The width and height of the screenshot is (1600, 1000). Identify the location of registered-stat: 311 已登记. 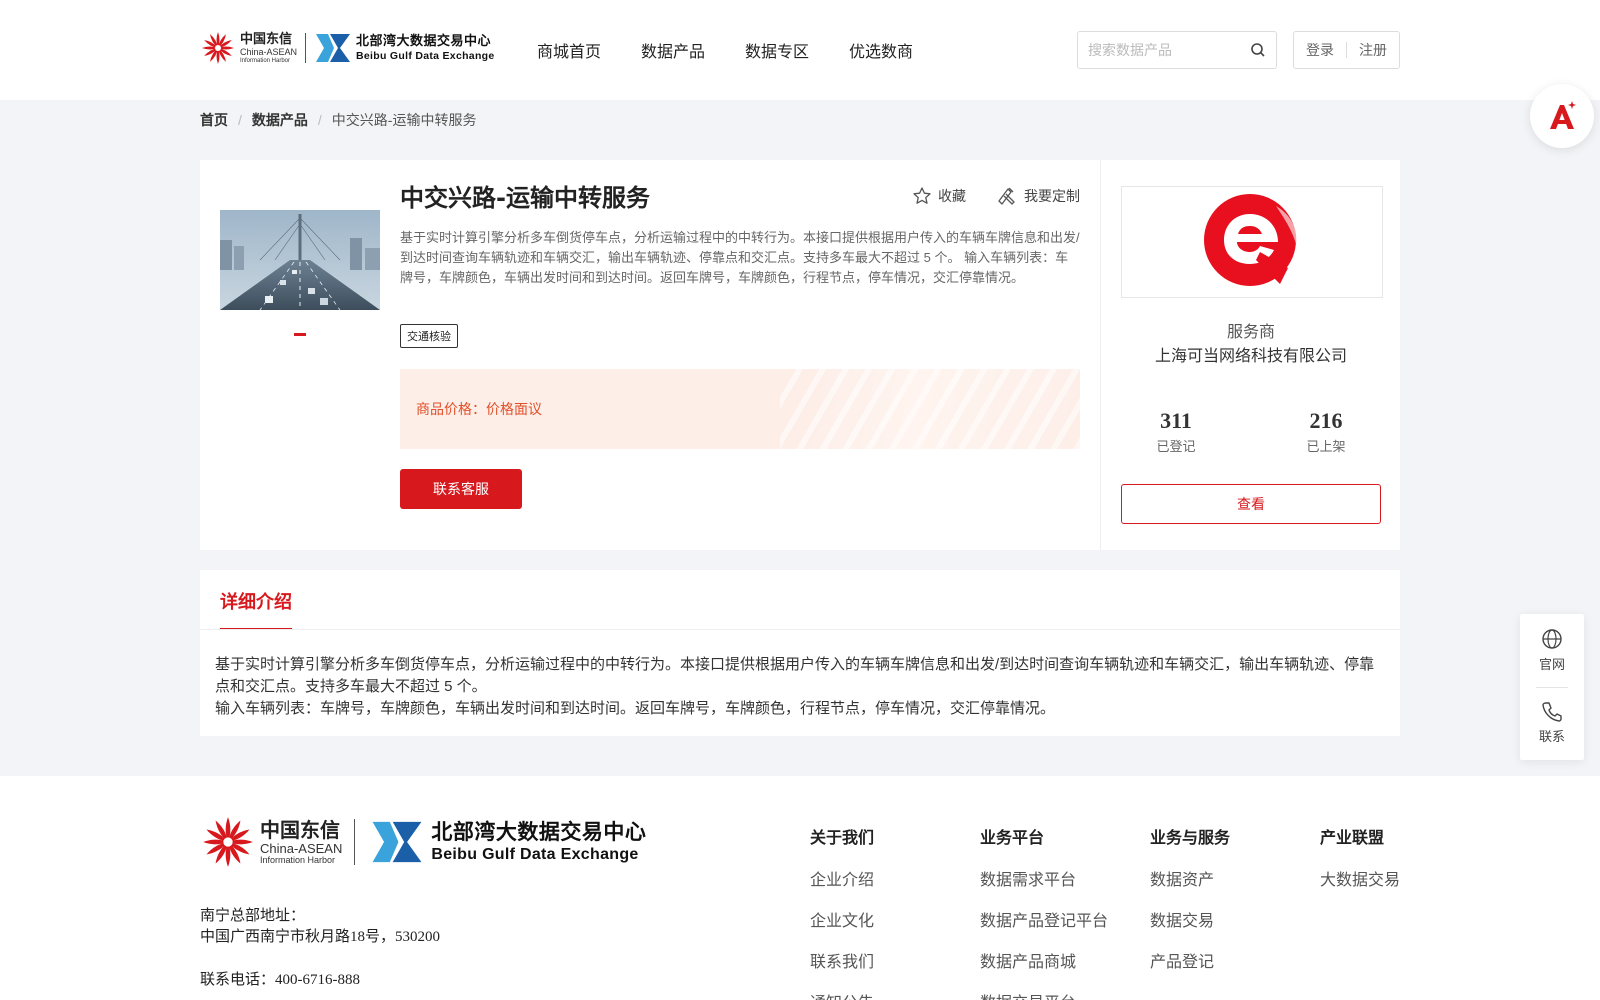
(1176, 431).